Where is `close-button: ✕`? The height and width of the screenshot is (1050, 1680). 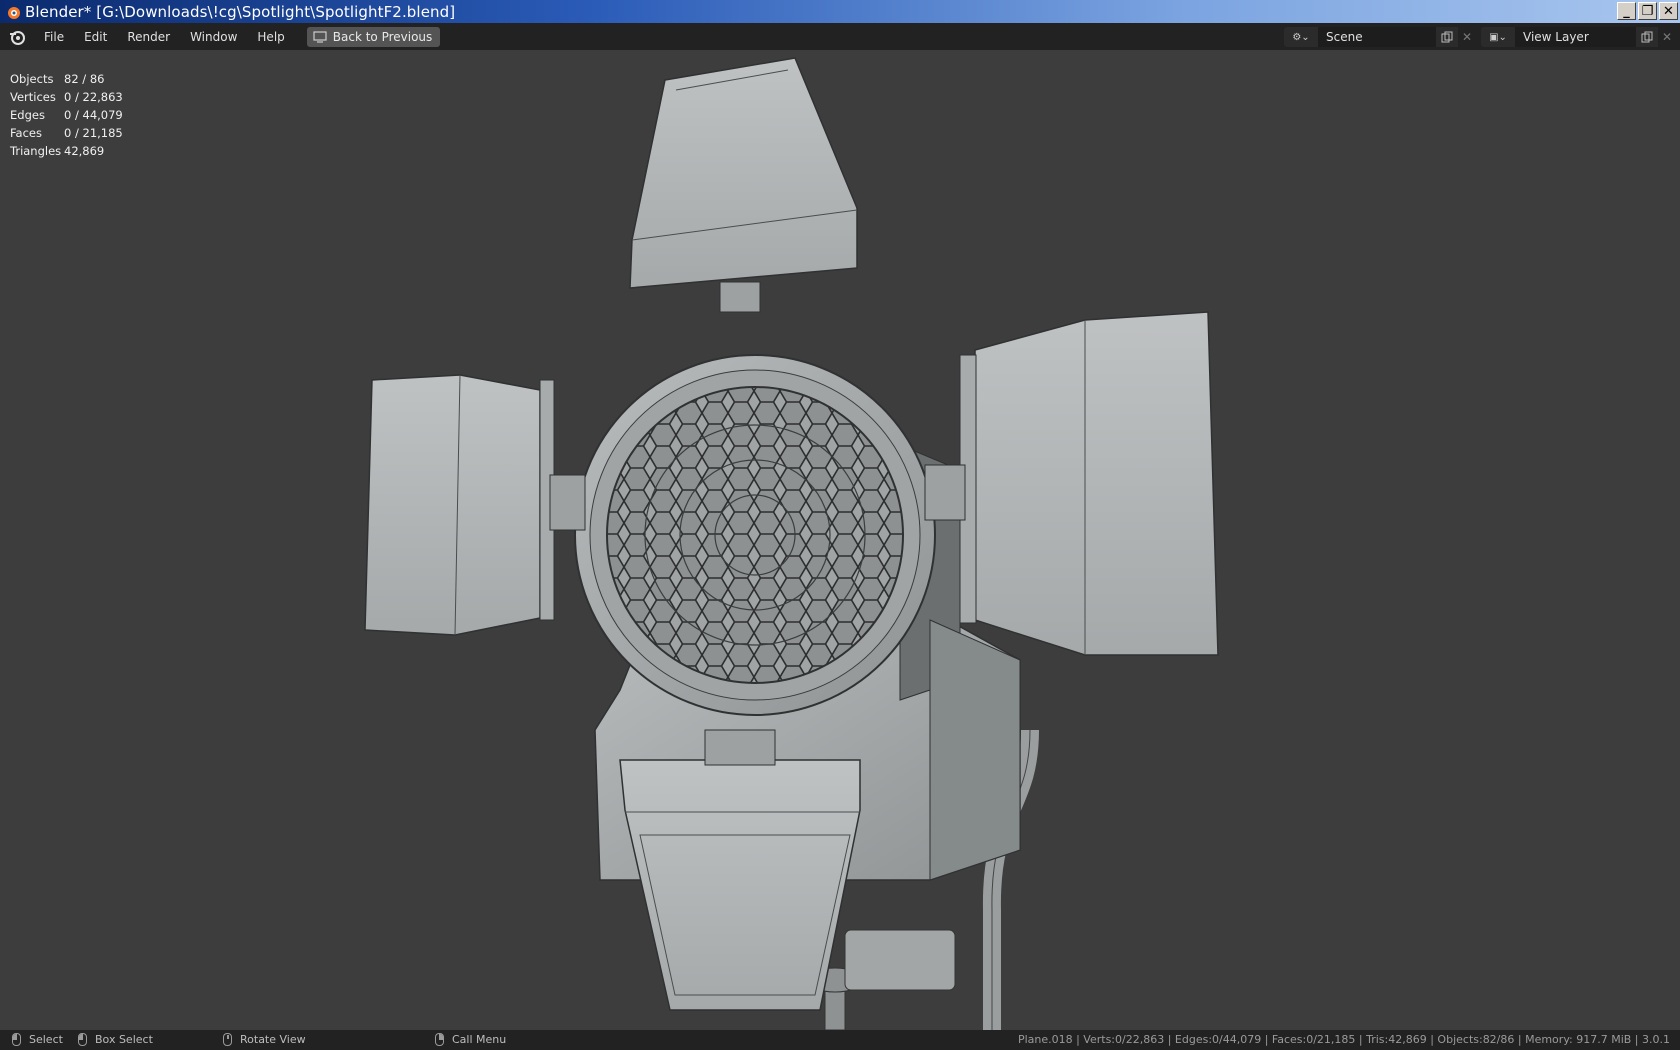 close-button: ✕ is located at coordinates (1668, 11).